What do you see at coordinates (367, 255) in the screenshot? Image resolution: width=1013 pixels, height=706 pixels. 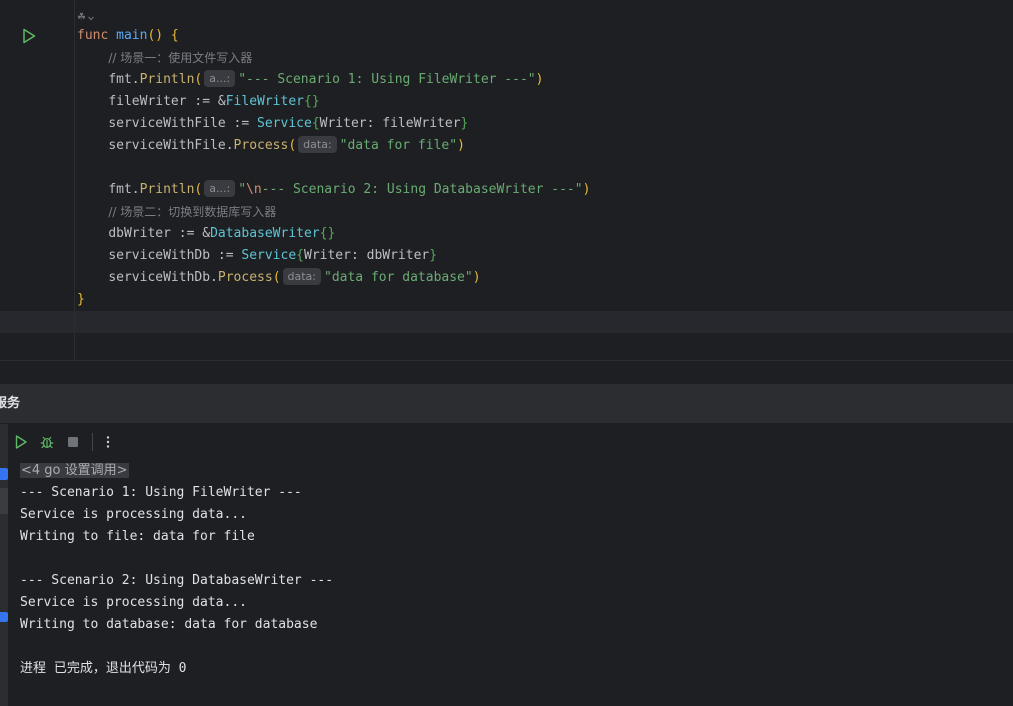 I see `field: Writer: dbWriter` at bounding box center [367, 255].